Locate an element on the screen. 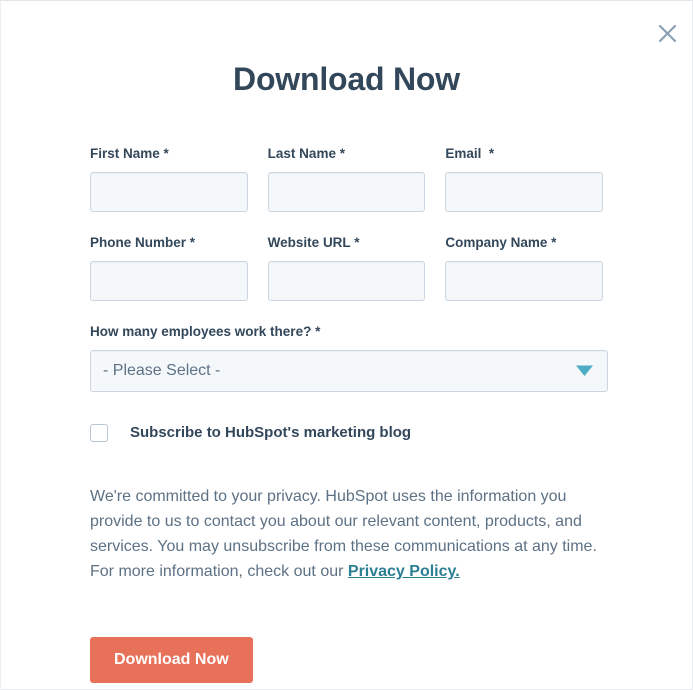  field-company-name: Company Name * is located at coordinates (524, 267).